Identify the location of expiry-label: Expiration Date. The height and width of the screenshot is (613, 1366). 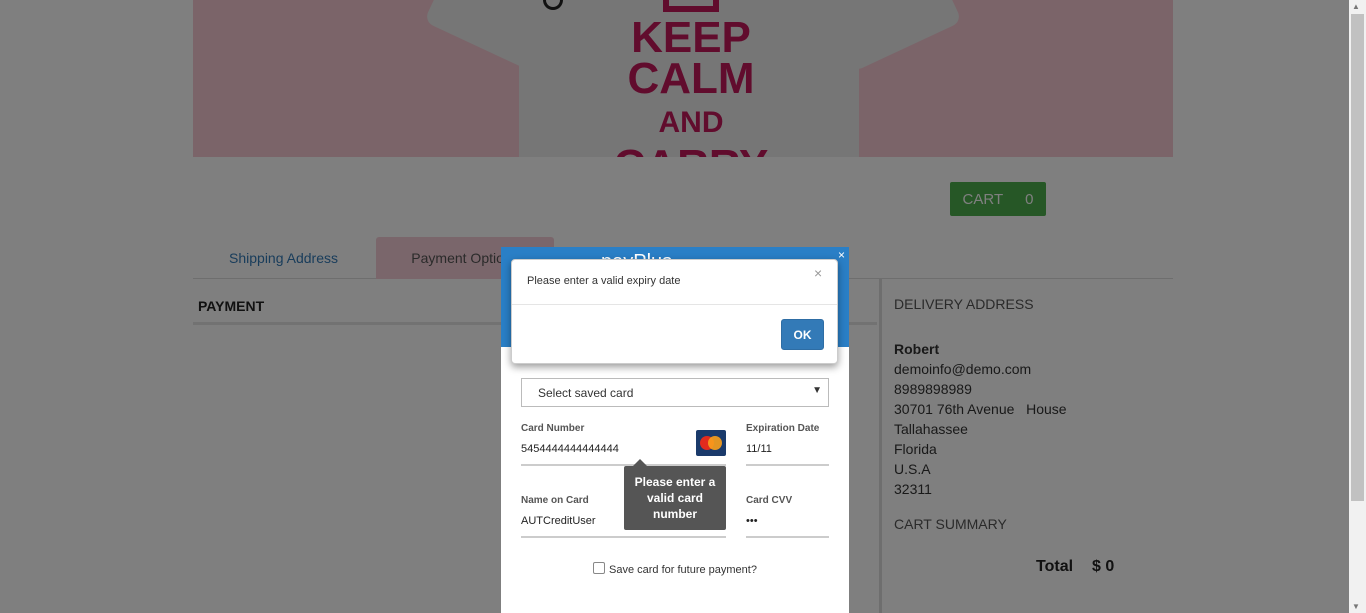
(783, 428).